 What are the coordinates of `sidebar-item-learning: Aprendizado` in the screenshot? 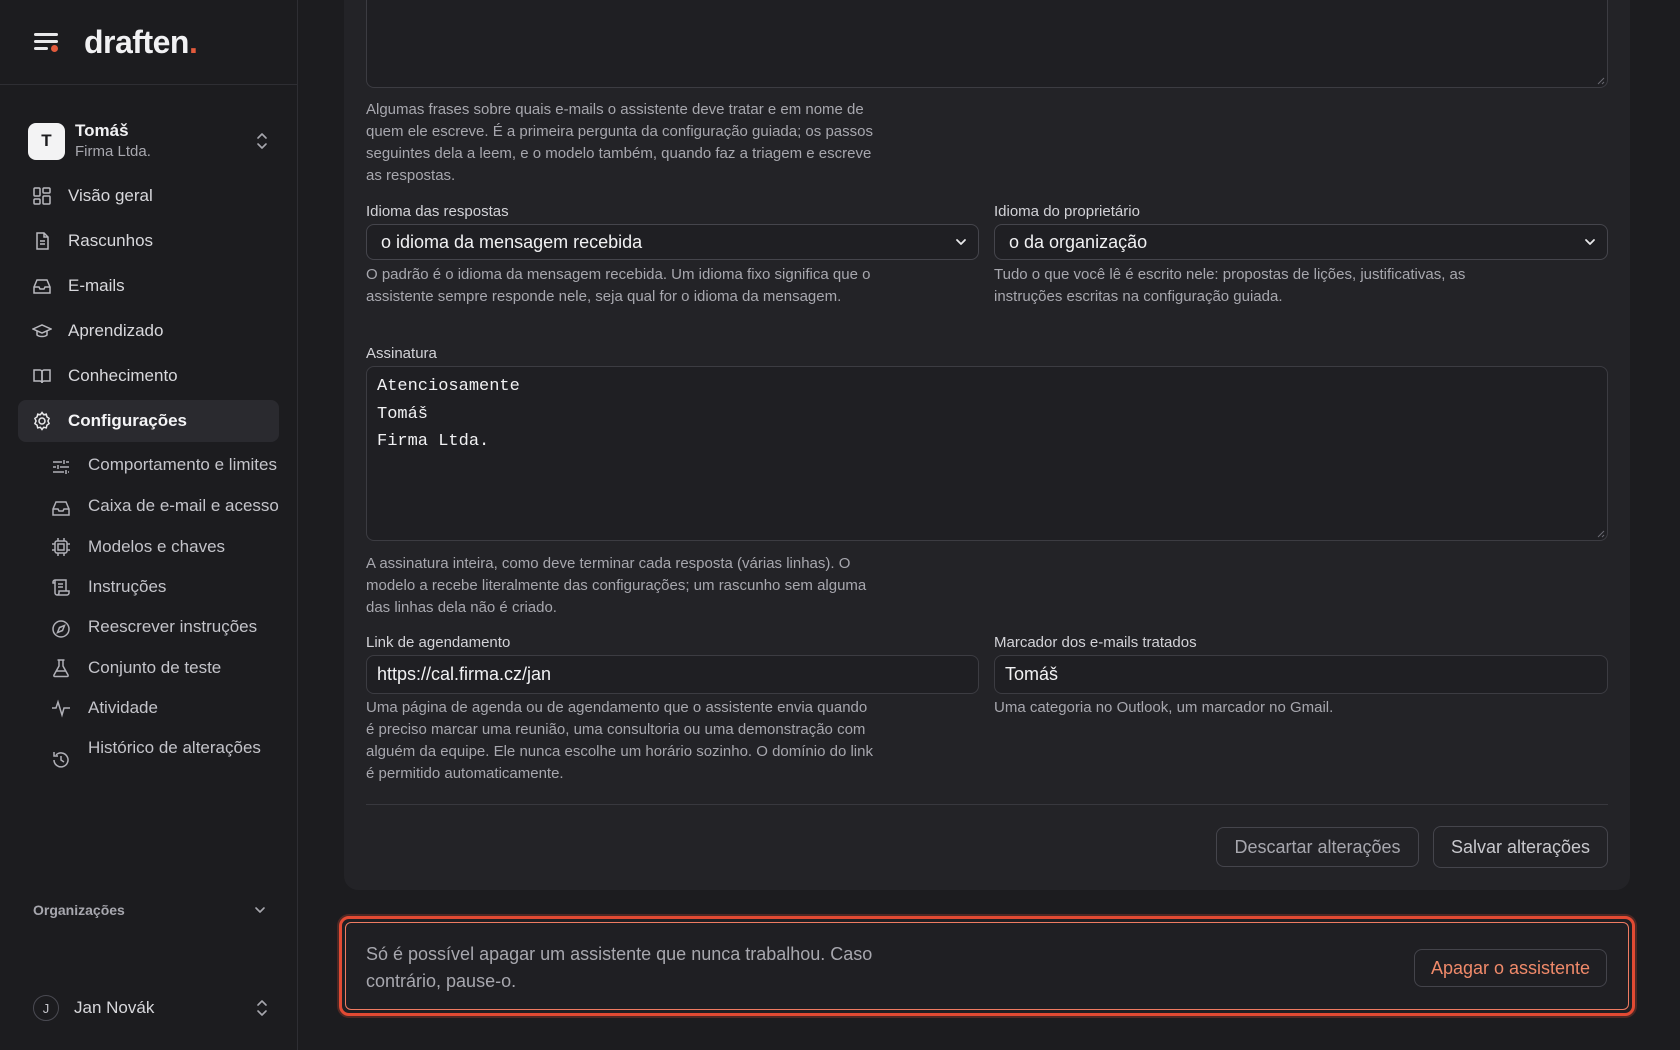 It's located at (148, 331).